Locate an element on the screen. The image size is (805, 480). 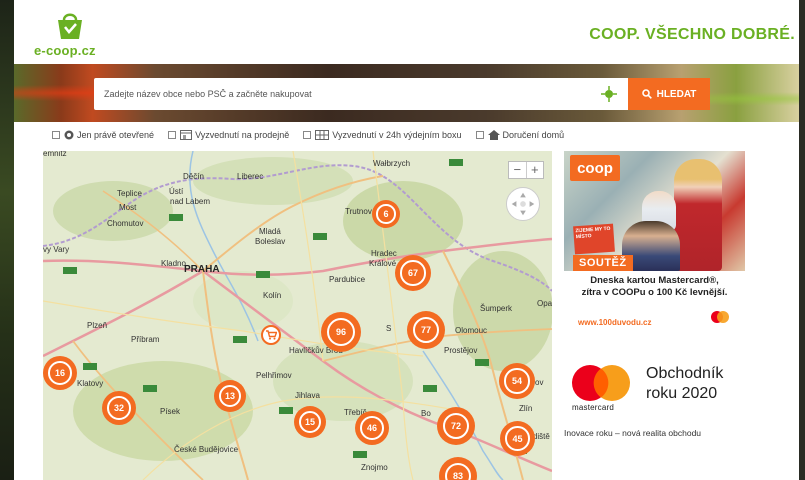
filter-box-pickup: Vyzvednutí v 24h výdejním boxu is located at coordinates (382, 135).